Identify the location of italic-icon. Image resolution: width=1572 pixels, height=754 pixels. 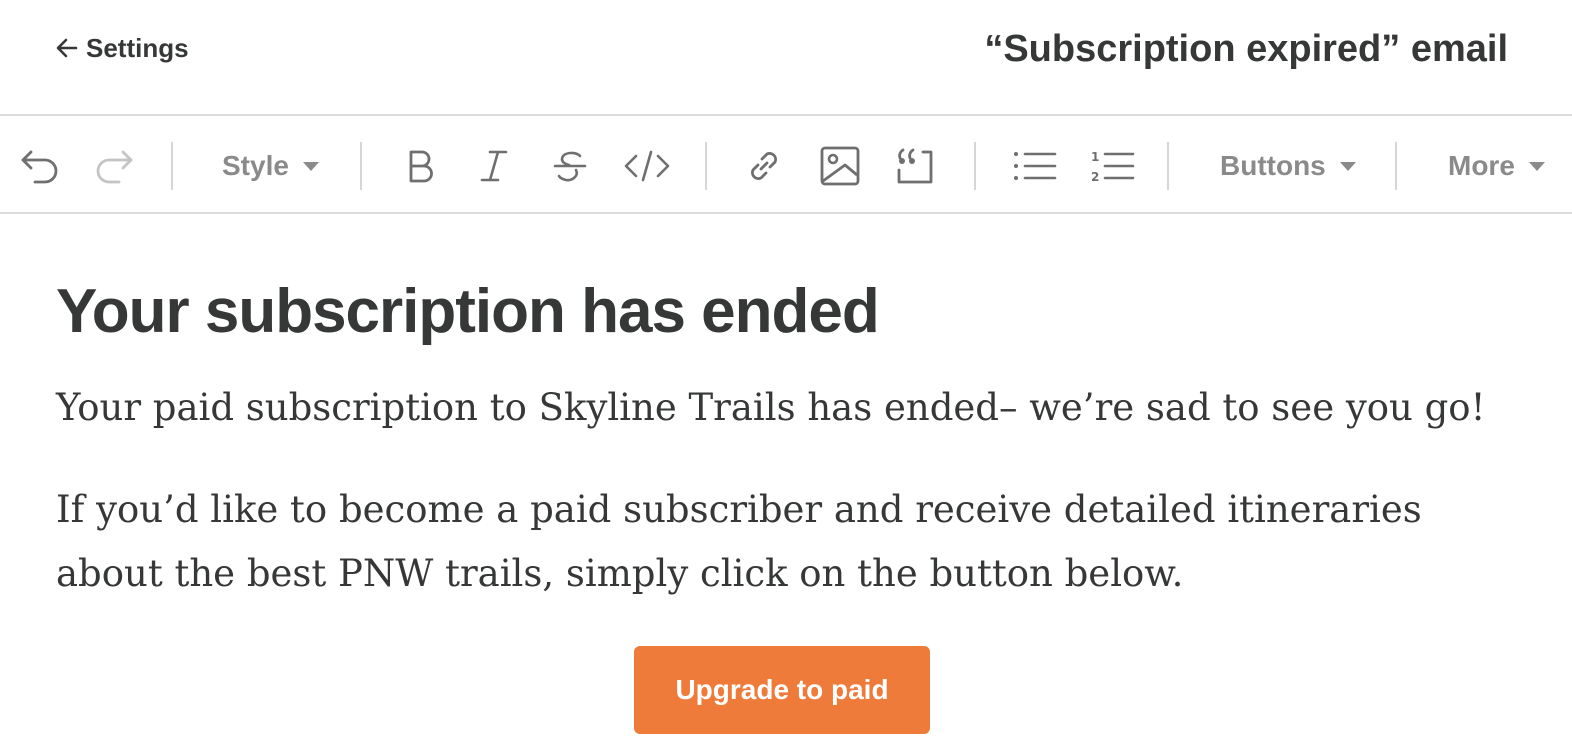
(494, 166).